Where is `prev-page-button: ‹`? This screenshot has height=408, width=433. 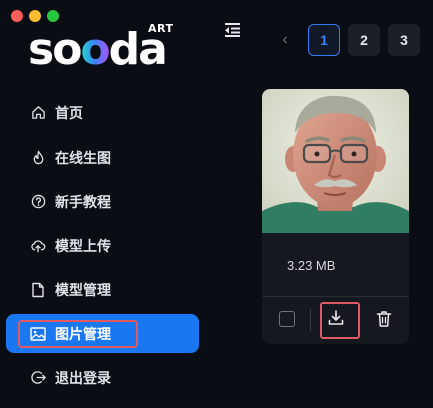
prev-page-button: ‹ is located at coordinates (285, 40).